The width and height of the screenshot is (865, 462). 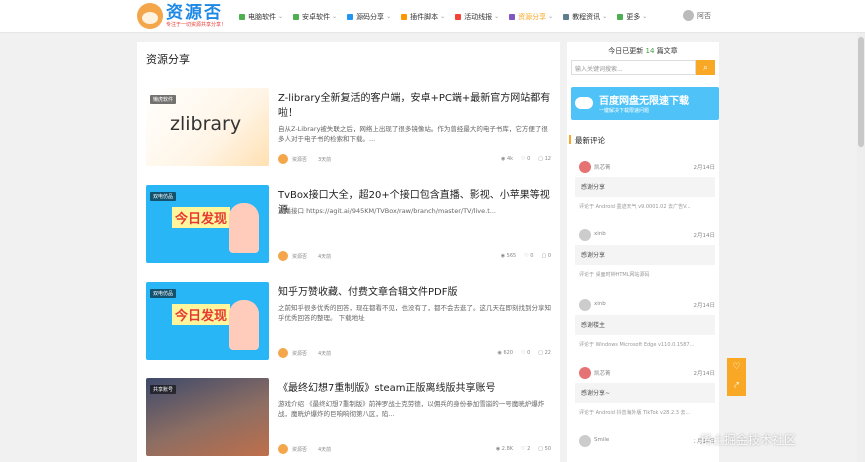 I want to click on banner-title: 百度网盘无限速下载, so click(x=644, y=101).